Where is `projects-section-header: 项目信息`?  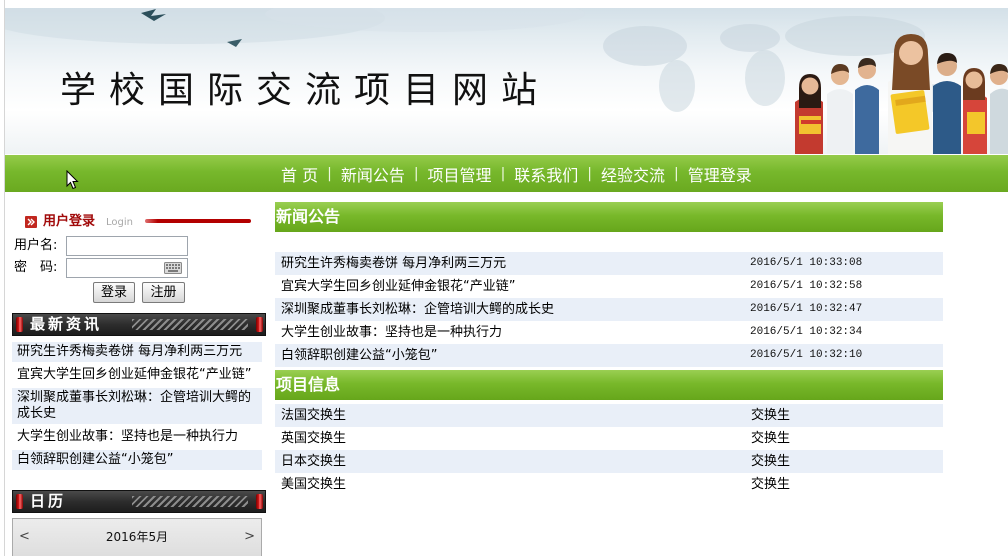 projects-section-header: 项目信息 is located at coordinates (609, 385).